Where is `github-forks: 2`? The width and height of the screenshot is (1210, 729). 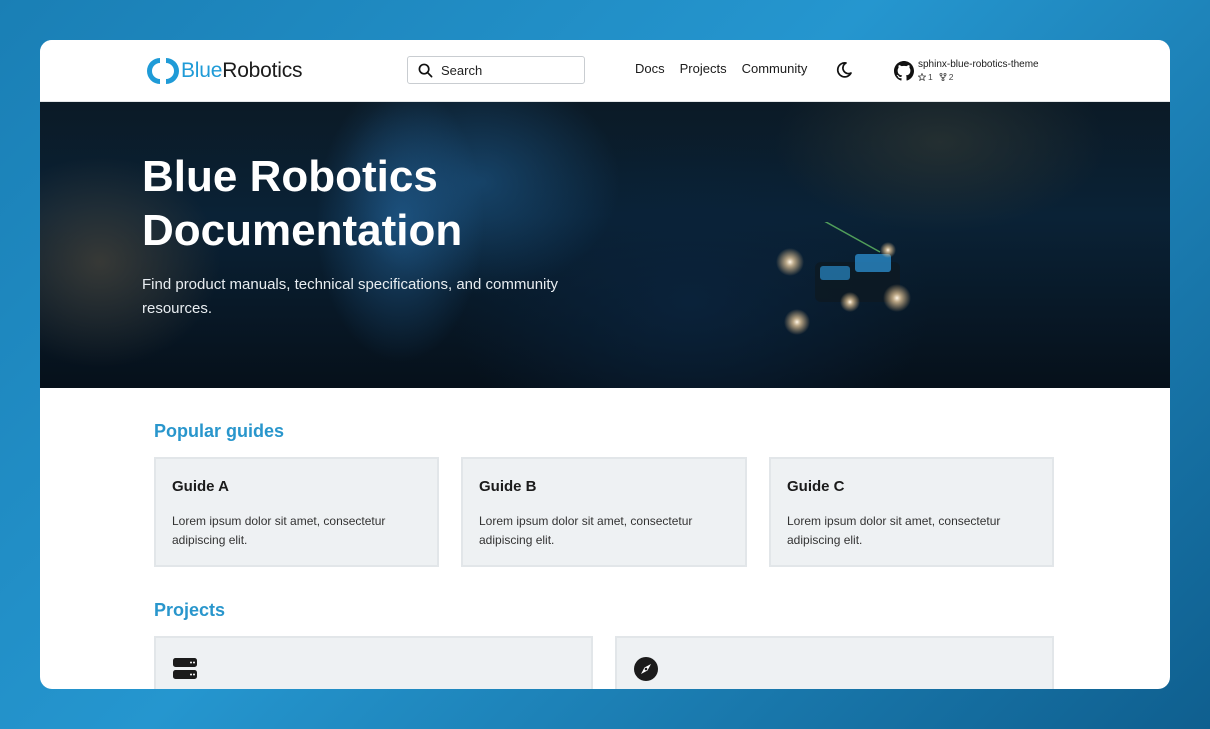 github-forks: 2 is located at coordinates (946, 77).